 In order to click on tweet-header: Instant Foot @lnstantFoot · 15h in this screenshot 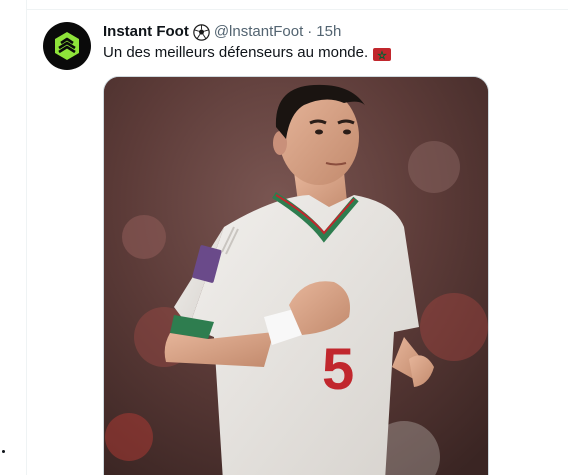, I will do `click(222, 32)`.